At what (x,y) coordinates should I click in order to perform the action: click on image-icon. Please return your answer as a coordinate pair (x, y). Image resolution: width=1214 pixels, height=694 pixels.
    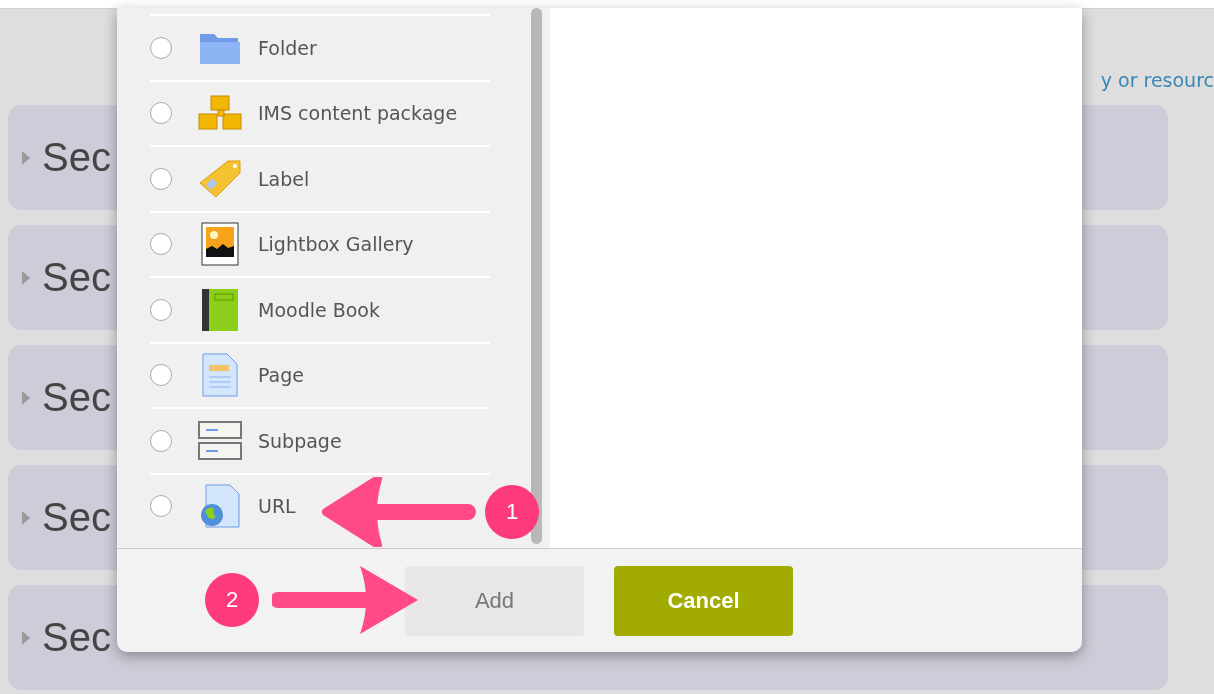
    Looking at the image, I should click on (220, 244).